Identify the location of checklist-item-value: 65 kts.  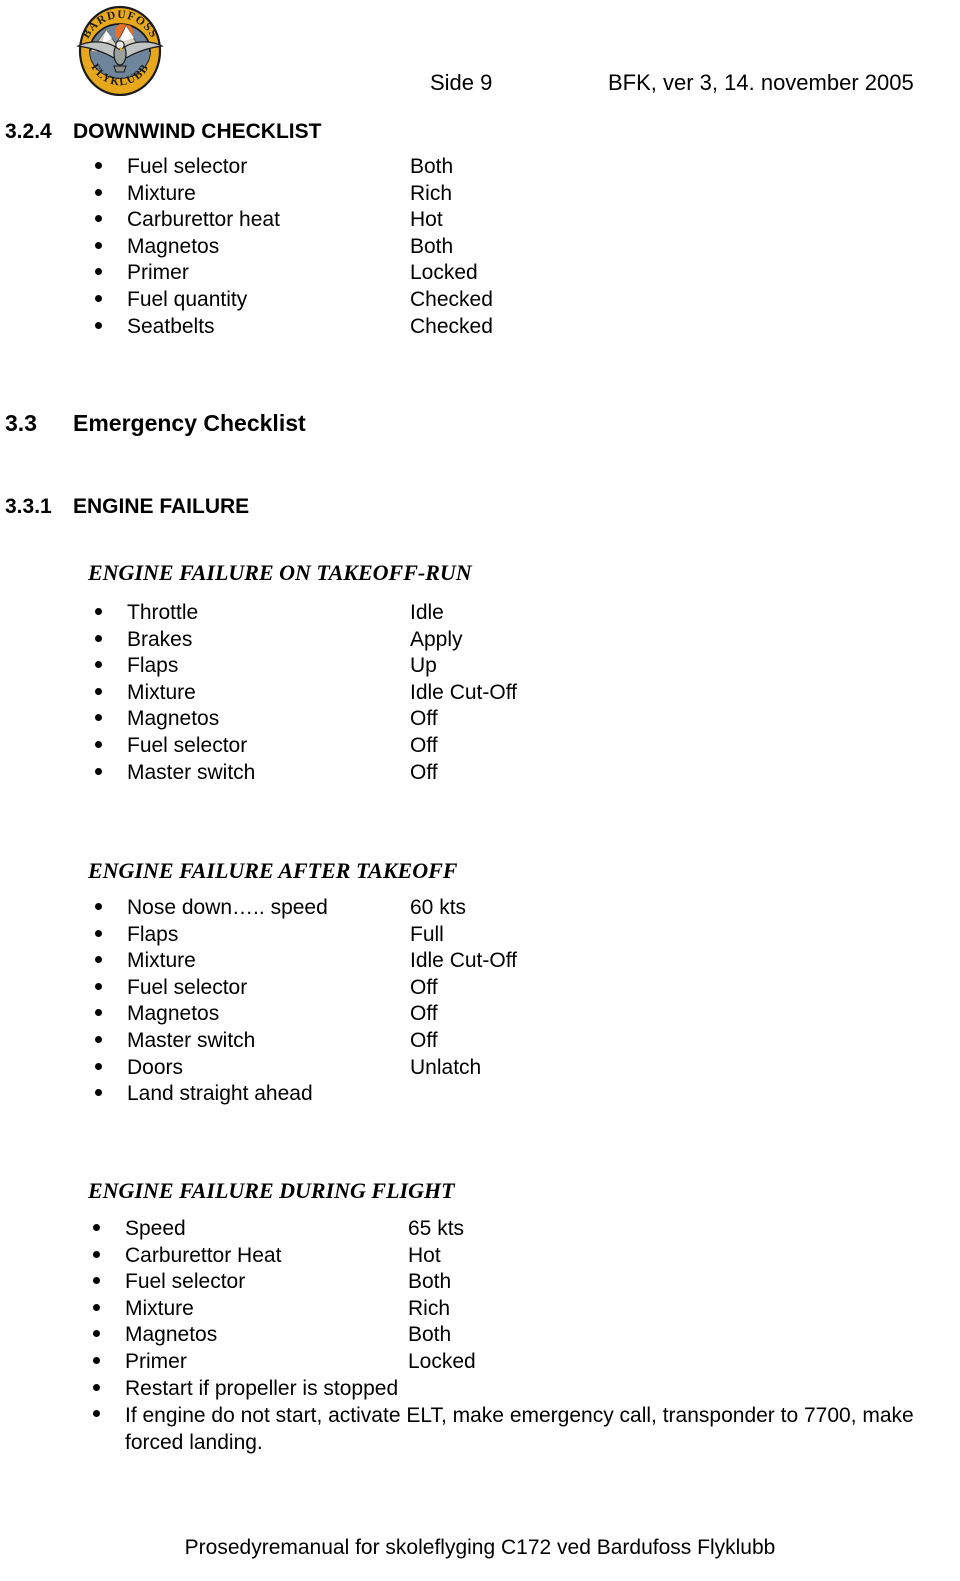
(436, 1228).